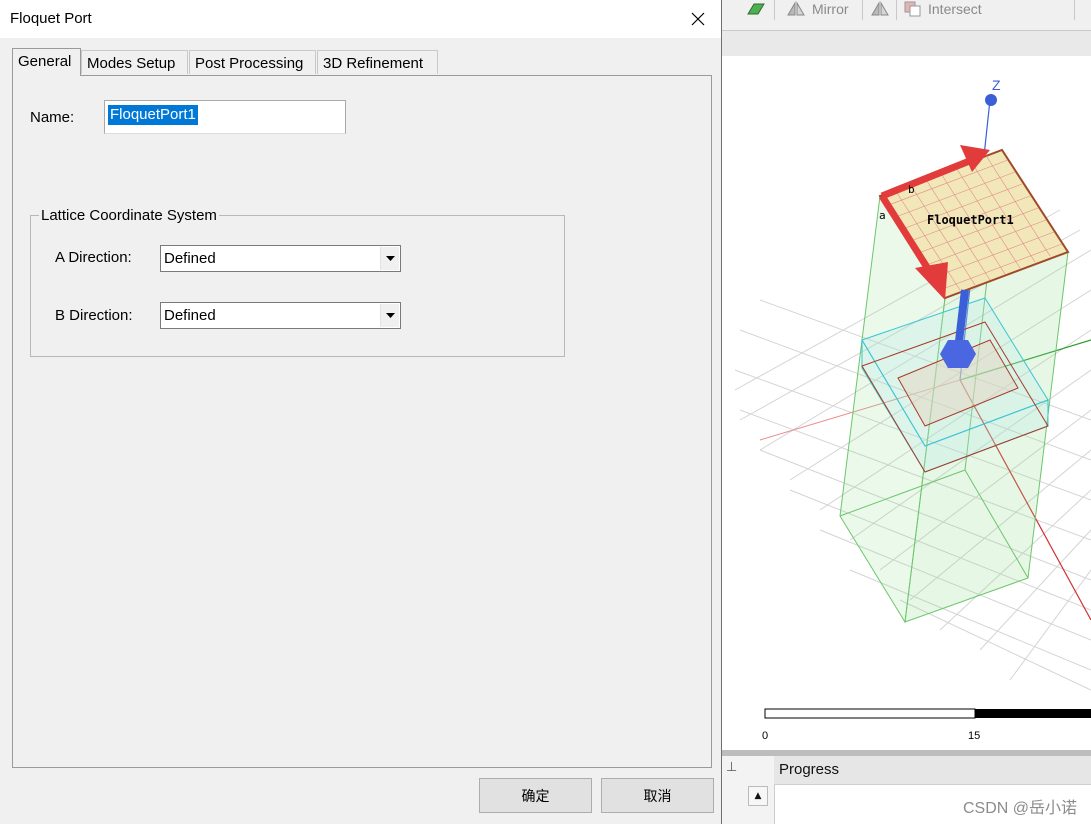 This screenshot has width=1091, height=824. I want to click on b-direction-select: Defined, so click(280, 315).